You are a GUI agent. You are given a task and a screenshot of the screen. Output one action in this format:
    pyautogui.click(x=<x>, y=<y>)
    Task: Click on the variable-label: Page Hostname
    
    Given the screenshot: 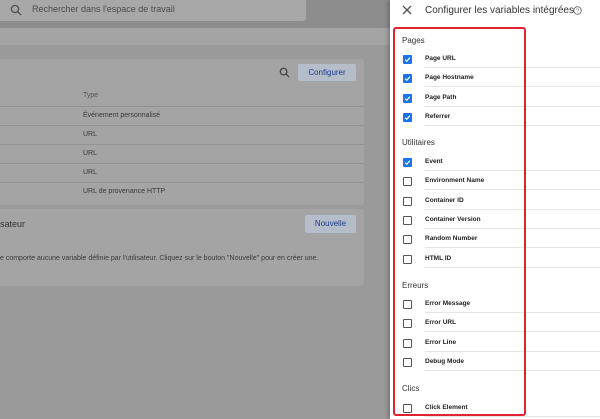 What is the action you would take?
    pyautogui.click(x=449, y=78)
    